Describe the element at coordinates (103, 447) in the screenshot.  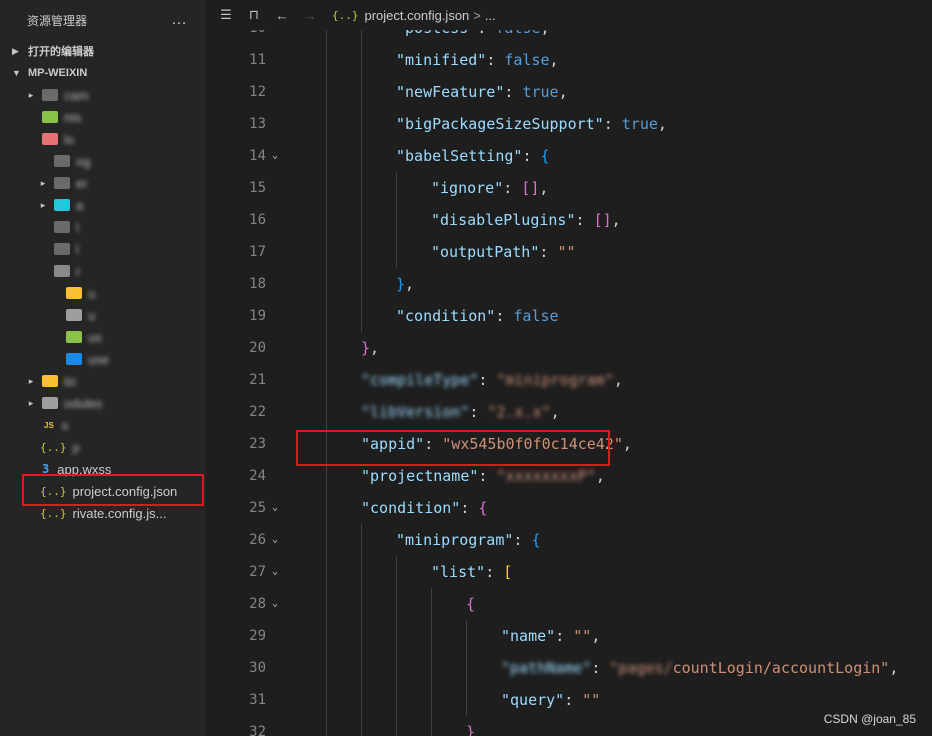
I see `tree-item-json-file: {..} p` at that location.